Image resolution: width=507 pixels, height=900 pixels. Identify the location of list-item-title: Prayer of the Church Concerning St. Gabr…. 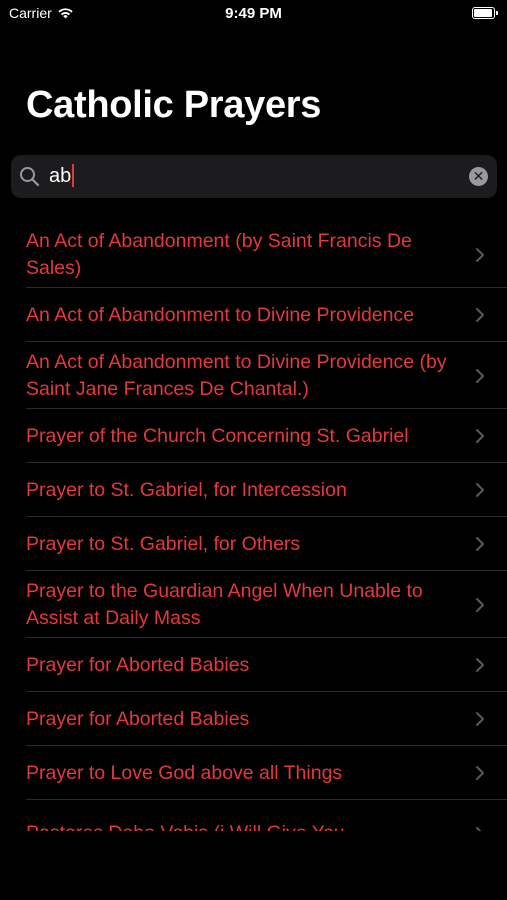
(217, 435).